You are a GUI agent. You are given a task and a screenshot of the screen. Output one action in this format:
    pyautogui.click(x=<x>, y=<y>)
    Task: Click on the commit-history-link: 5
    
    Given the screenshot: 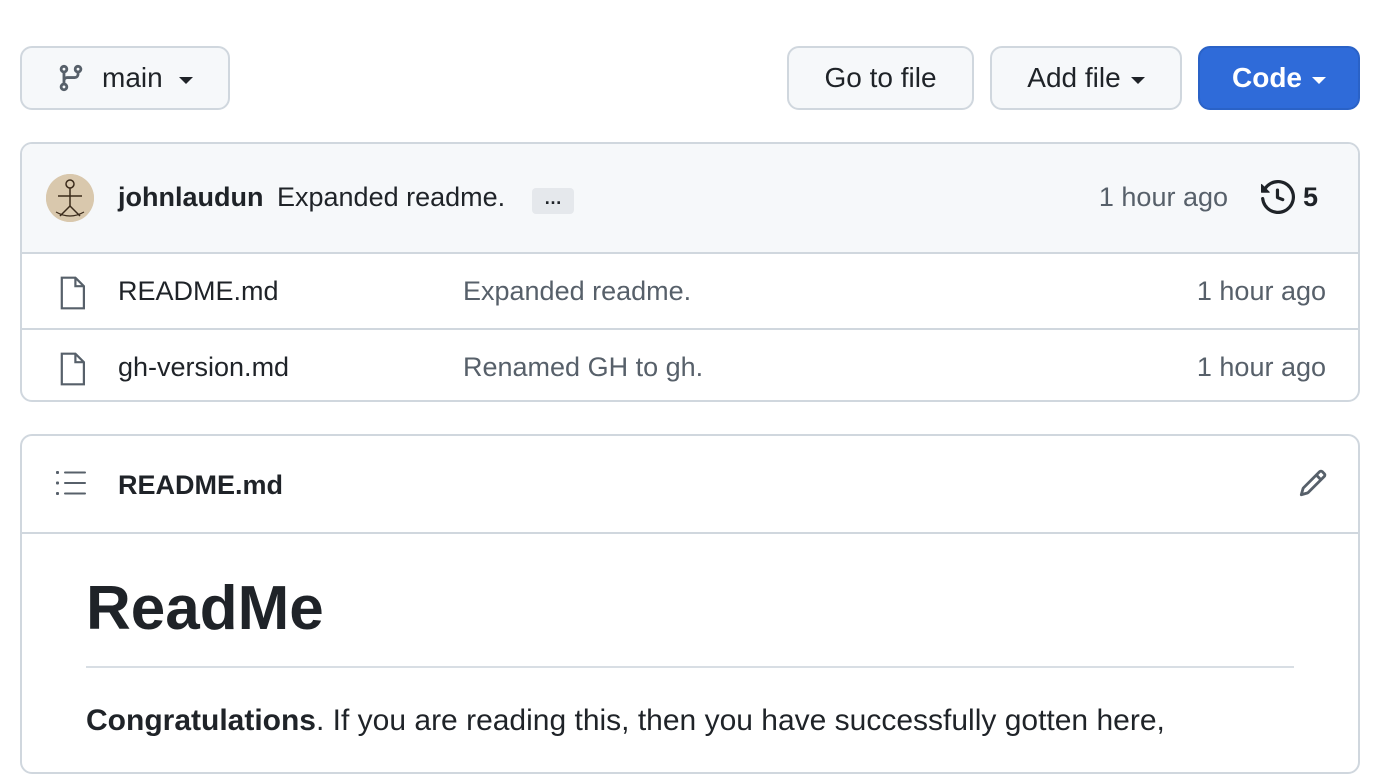 What is the action you would take?
    pyautogui.click(x=1289, y=197)
    